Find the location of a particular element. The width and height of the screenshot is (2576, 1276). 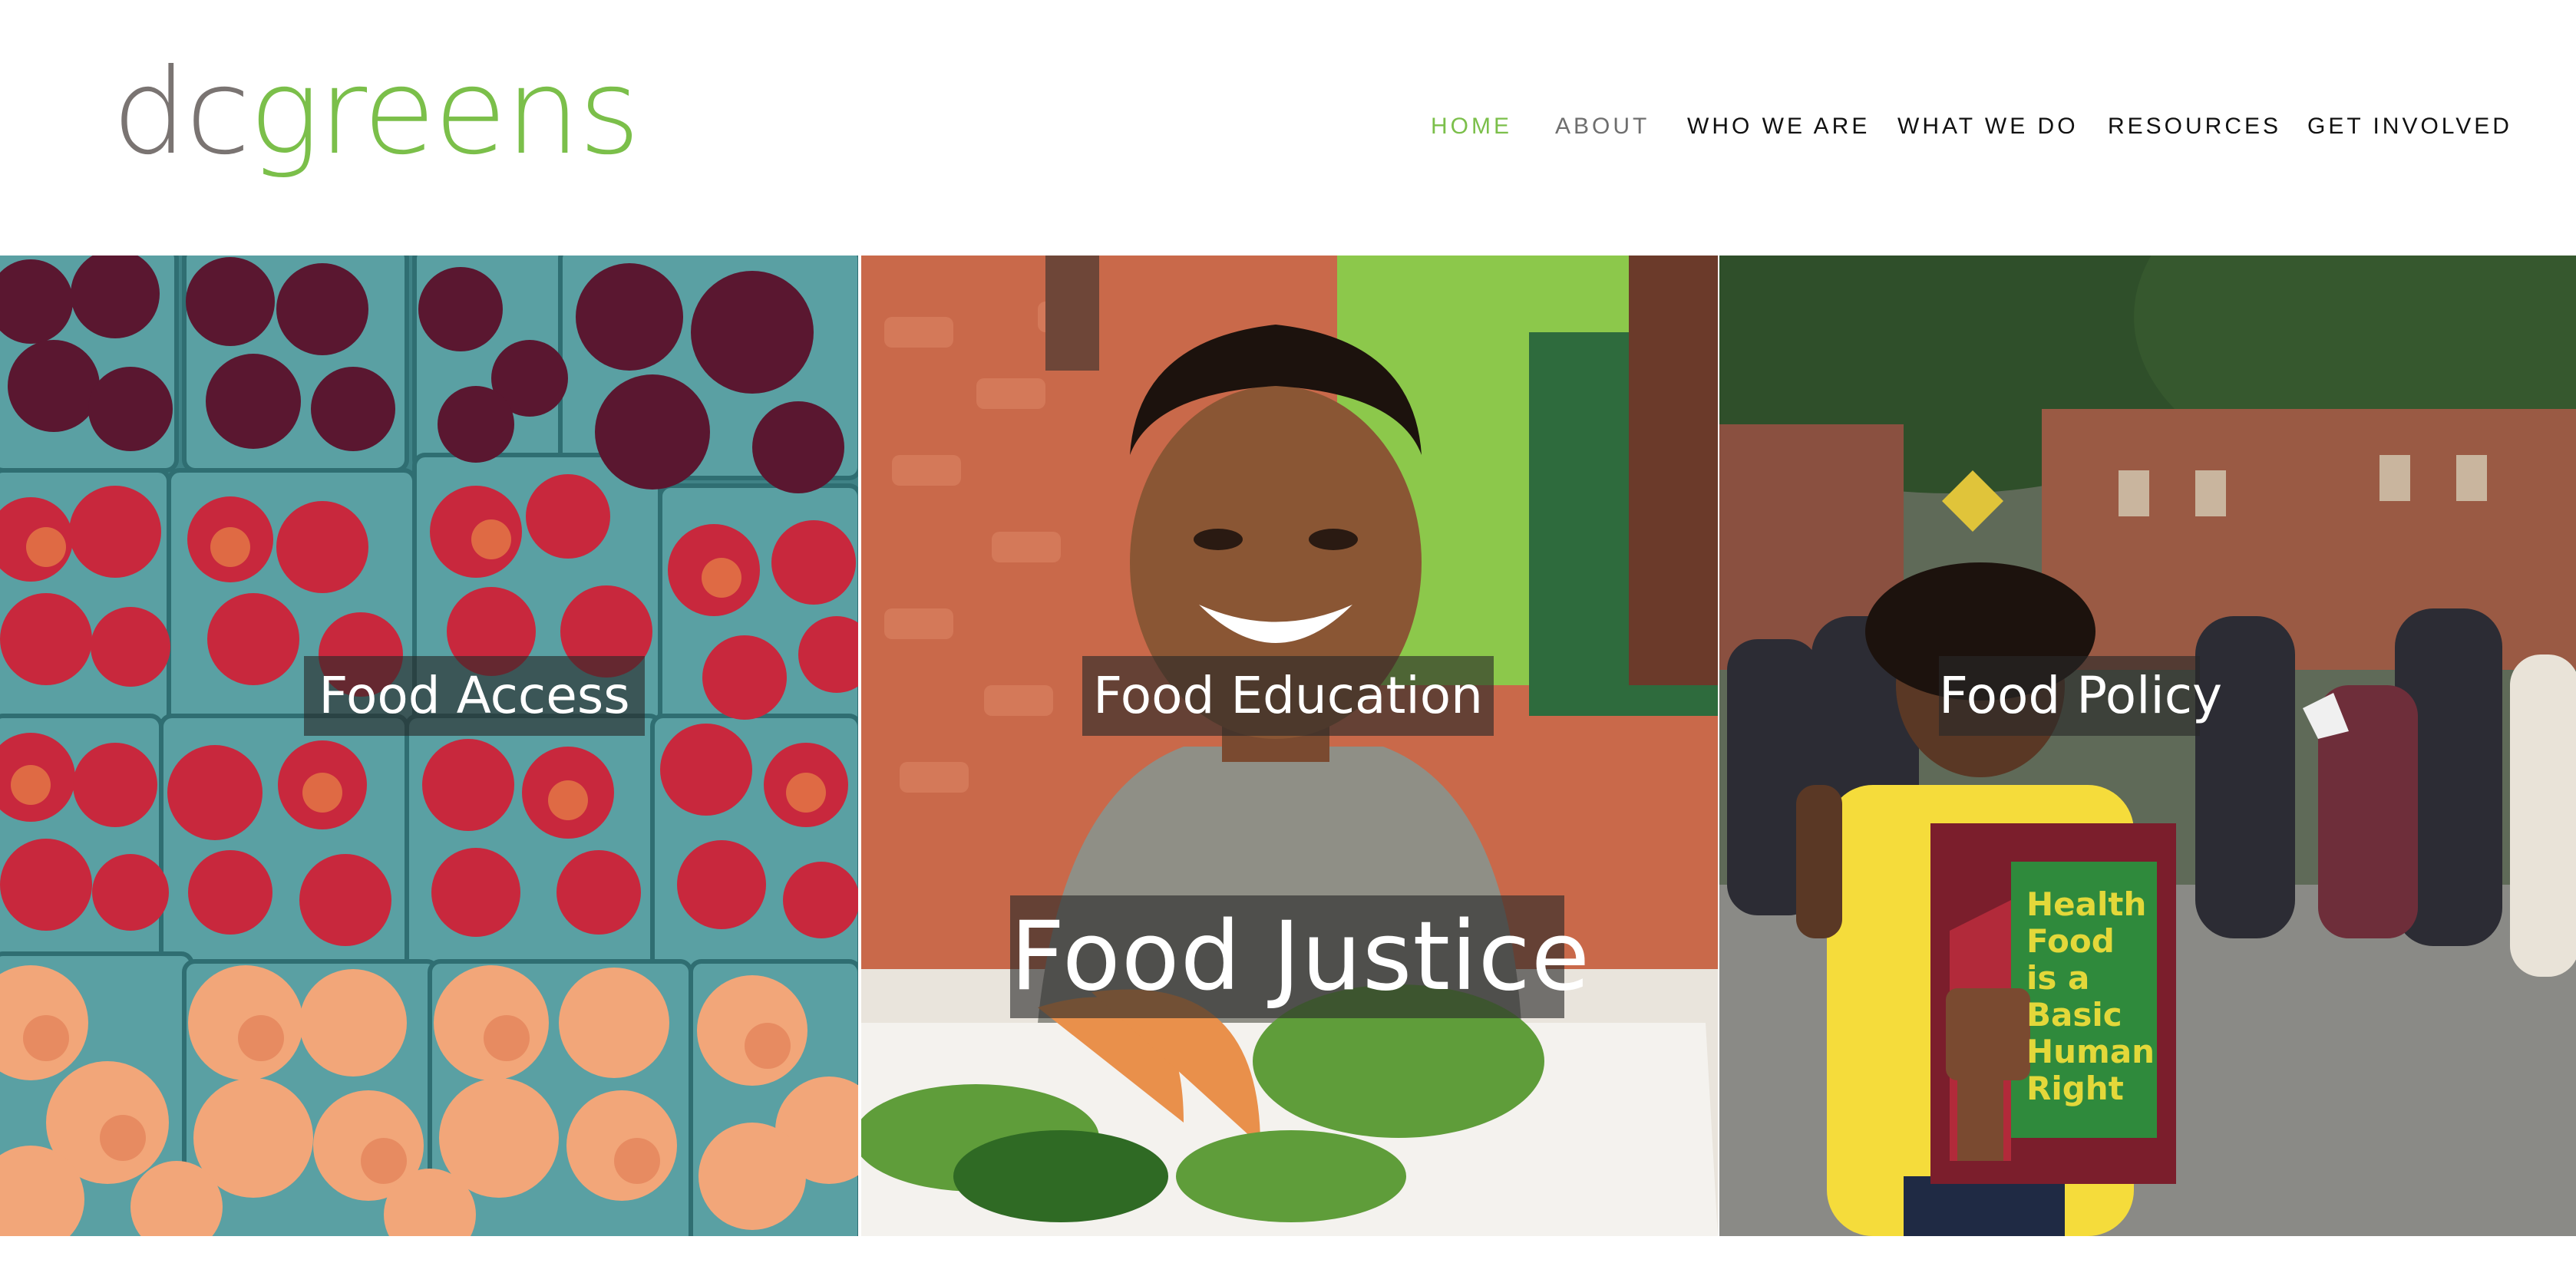

dcgreens-logo: dcgreens is located at coordinates (376, 113).